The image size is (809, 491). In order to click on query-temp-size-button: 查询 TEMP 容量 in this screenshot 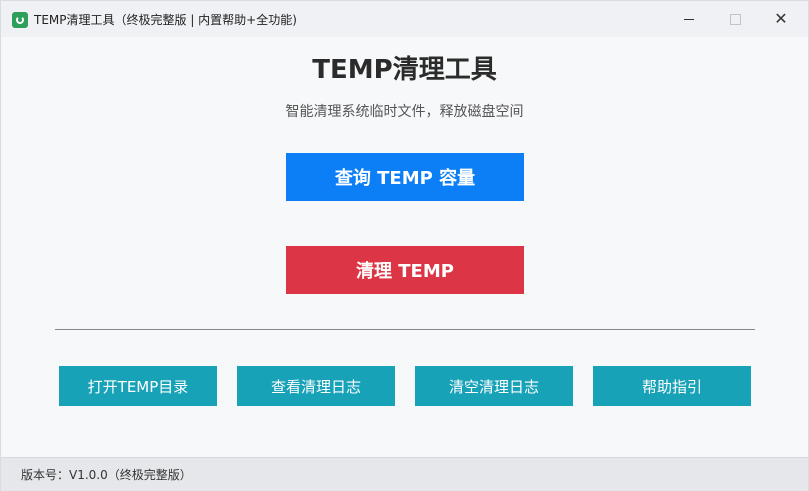, I will do `click(405, 177)`.